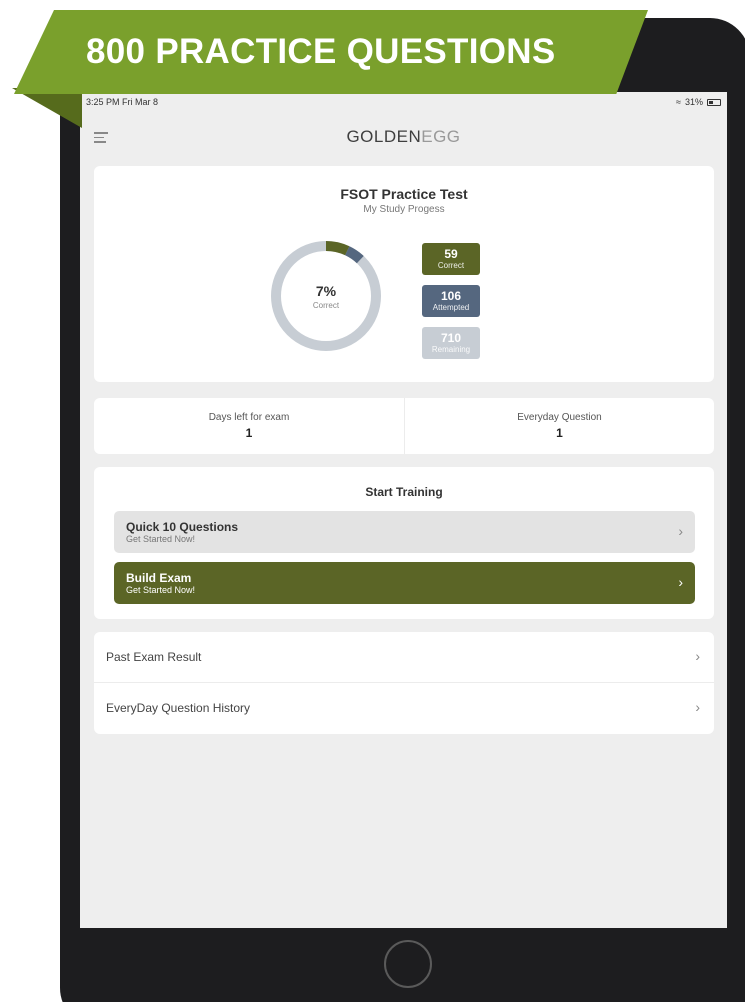 The width and height of the screenshot is (745, 1002). I want to click on build-button-subtitle: Get Started Now!, so click(161, 590).